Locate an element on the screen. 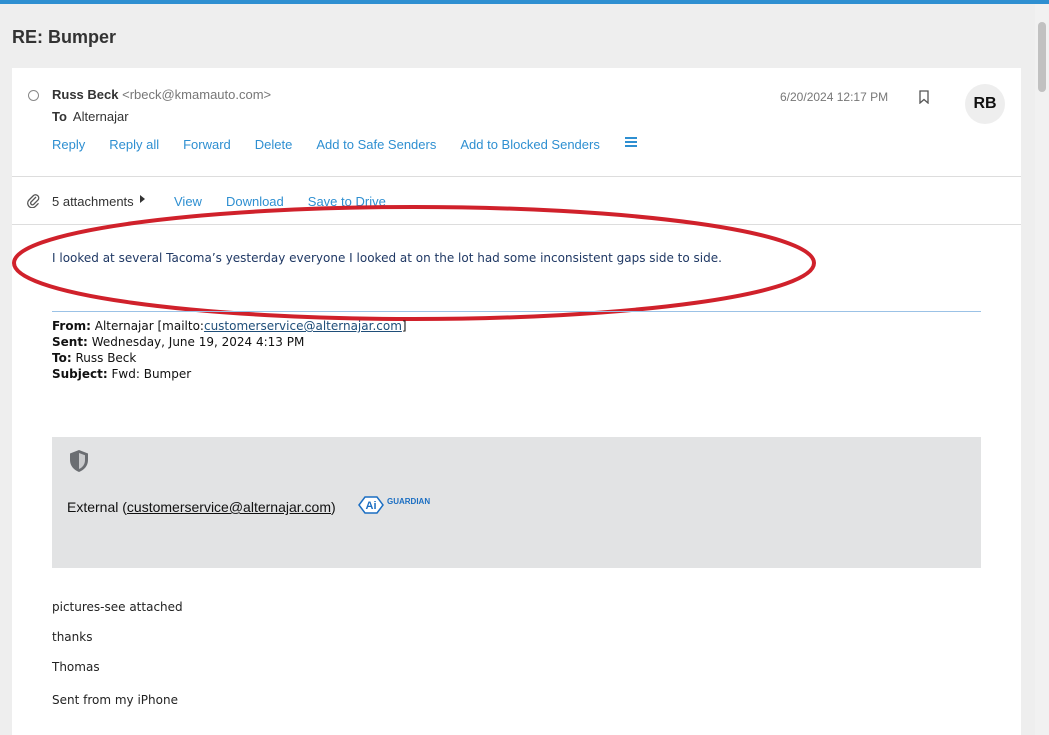 The width and height of the screenshot is (1049, 735). save-to-drive-button: Save to Drive is located at coordinates (347, 201).